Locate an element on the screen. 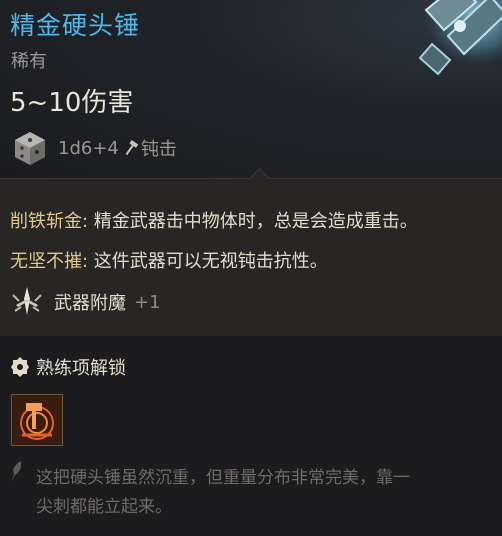 The height and width of the screenshot is (536, 502). passive-1: 削铁斩金: 精金武器击中物体时，总是会造成重击。 is located at coordinates (214, 220).